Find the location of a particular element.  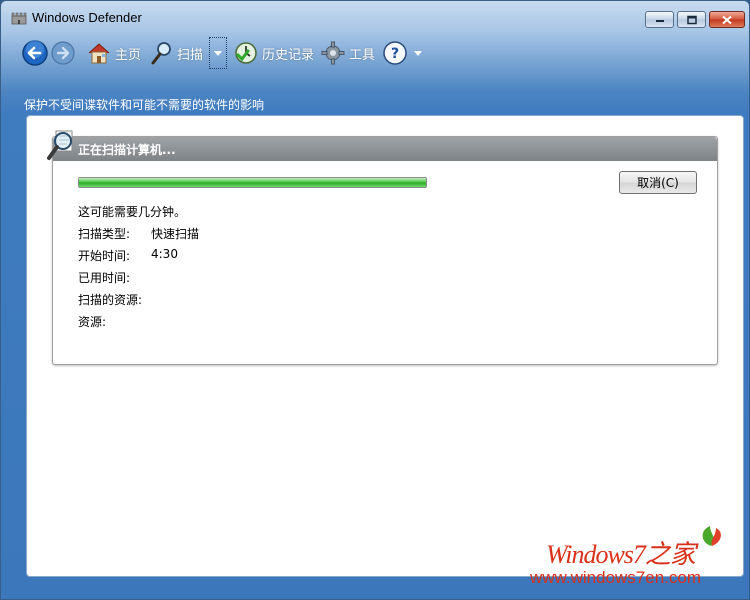

scan-progress-bar is located at coordinates (252, 182).